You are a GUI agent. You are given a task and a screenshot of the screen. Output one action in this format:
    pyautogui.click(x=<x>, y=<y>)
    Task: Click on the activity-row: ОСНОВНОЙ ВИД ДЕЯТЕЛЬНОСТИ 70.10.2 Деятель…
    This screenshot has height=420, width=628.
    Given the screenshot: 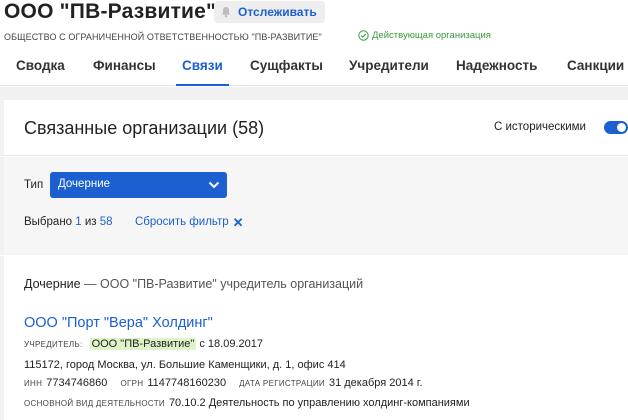 What is the action you would take?
    pyautogui.click(x=247, y=403)
    